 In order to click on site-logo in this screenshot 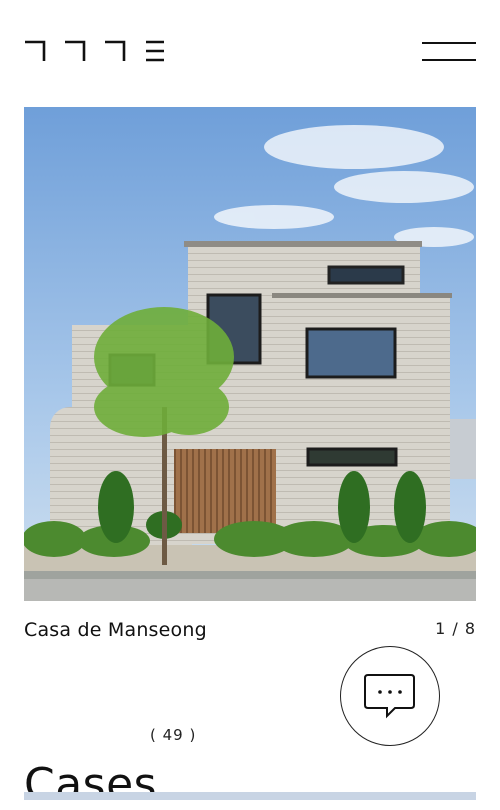, I will do `click(95, 53)`.